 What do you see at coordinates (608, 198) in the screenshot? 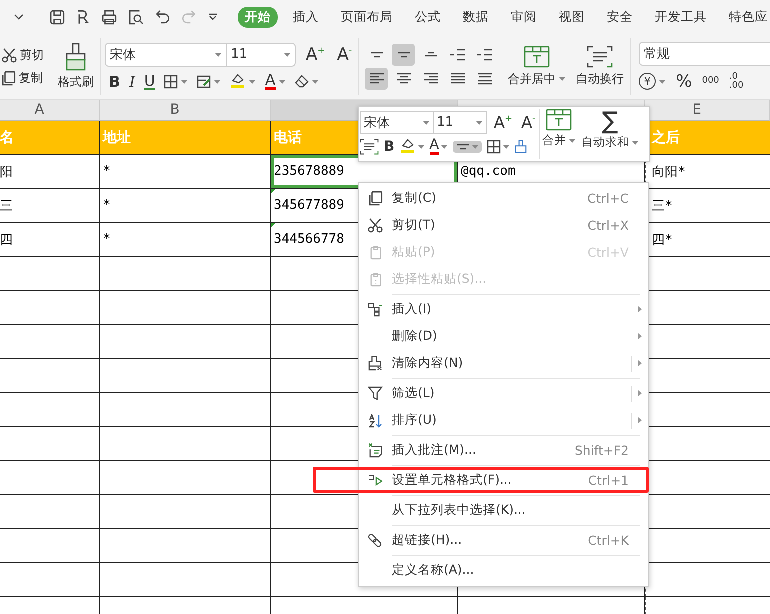
I see `shortcut-label: Ctrl+C` at bounding box center [608, 198].